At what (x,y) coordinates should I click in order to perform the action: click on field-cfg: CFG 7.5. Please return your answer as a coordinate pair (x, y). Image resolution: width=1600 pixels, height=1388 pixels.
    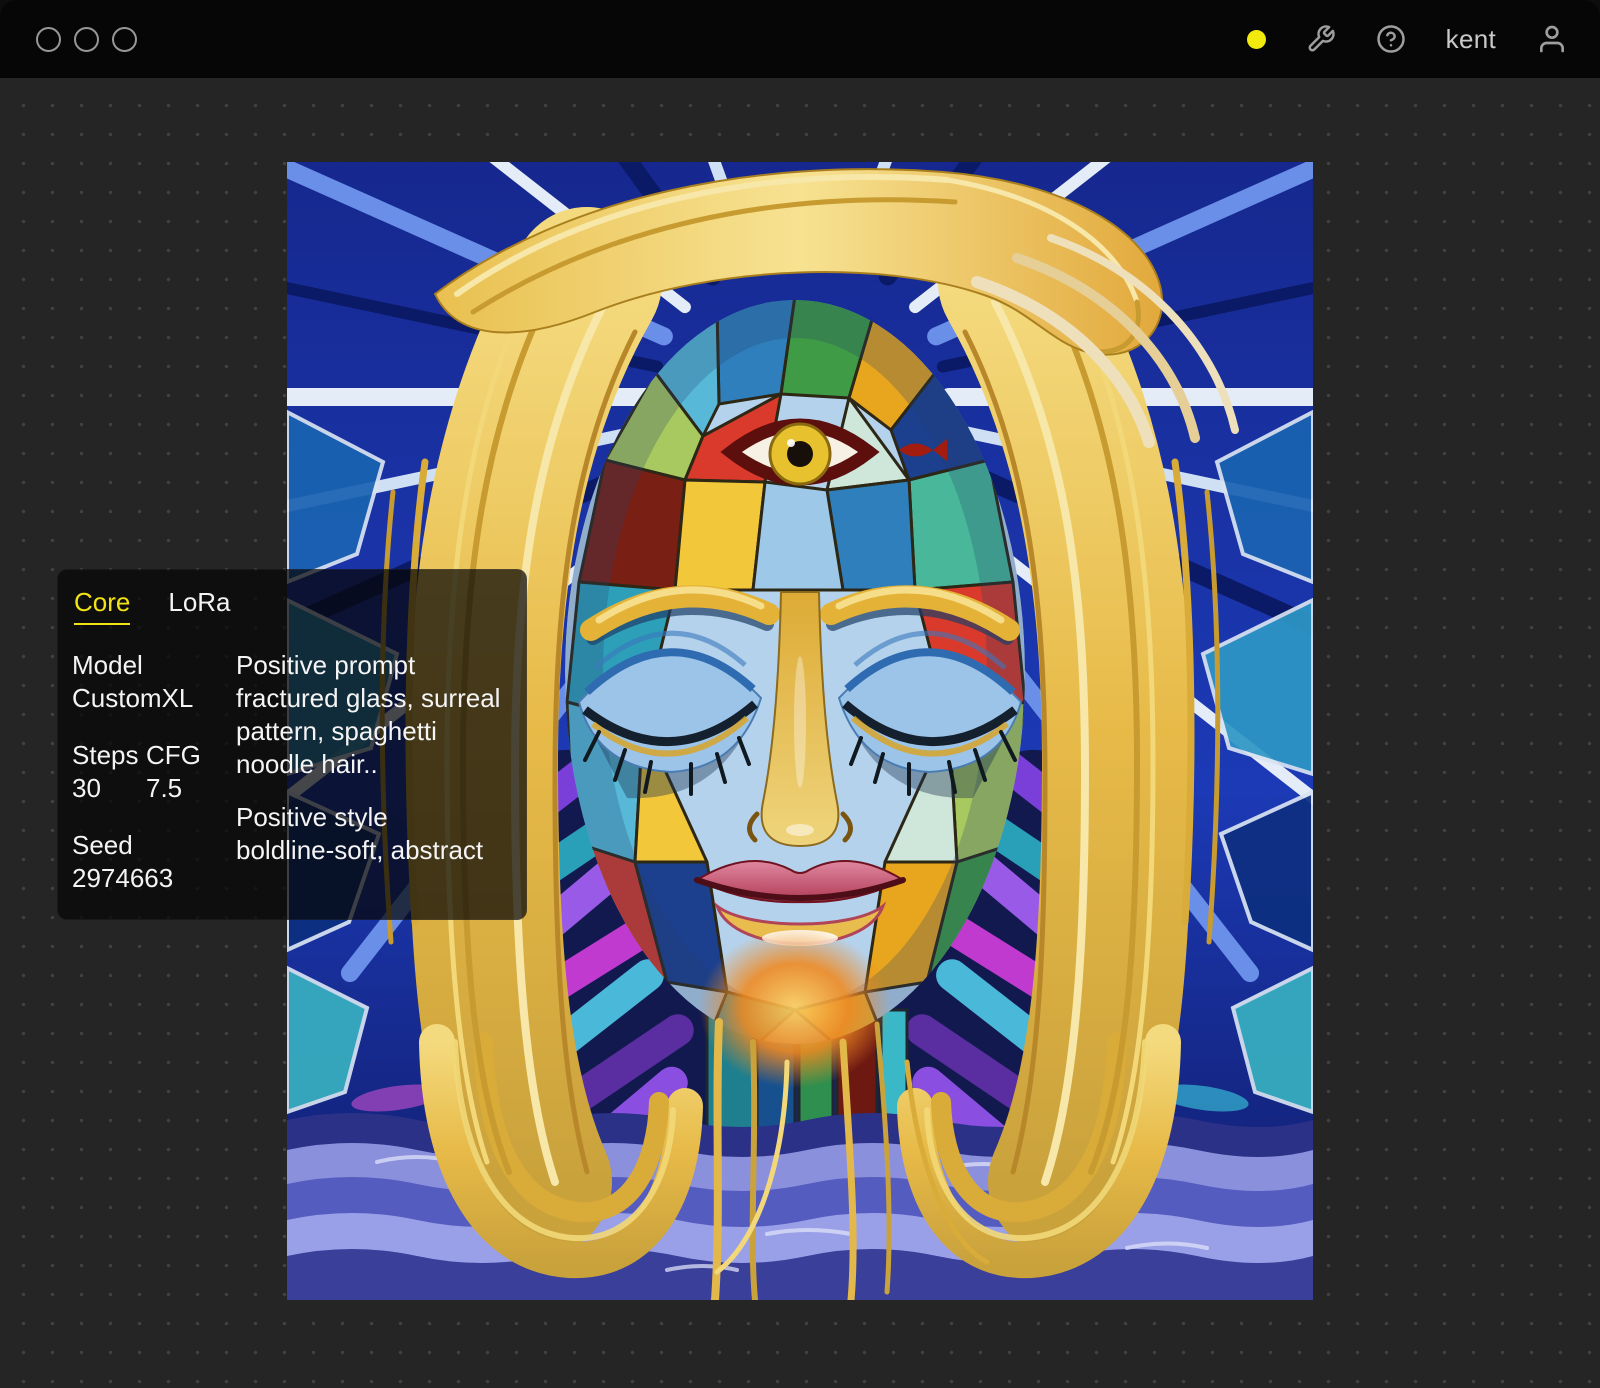
    Looking at the image, I should click on (173, 772).